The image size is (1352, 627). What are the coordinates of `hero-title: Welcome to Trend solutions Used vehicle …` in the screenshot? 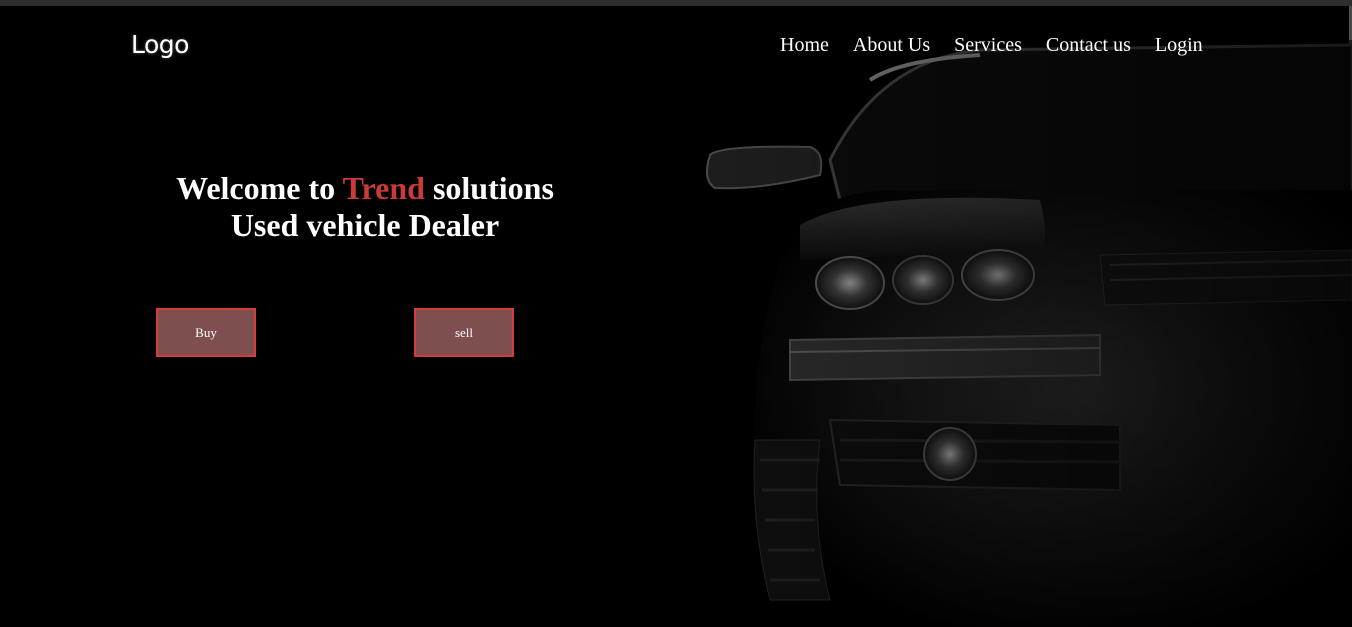 It's located at (365, 207).